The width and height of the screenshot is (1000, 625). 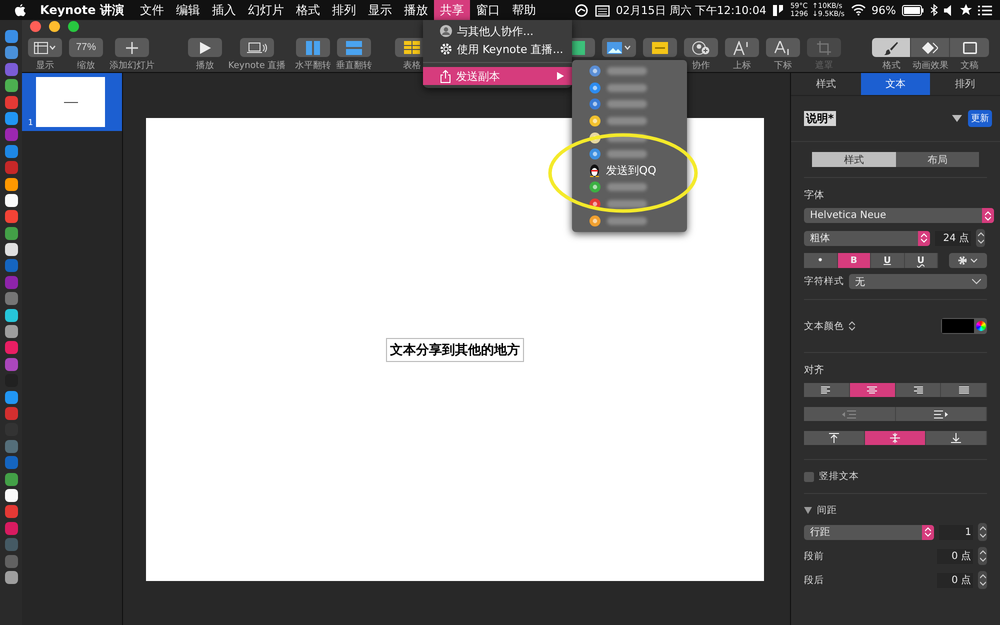 What do you see at coordinates (957, 118) in the screenshot?
I see `dropdown-icon` at bounding box center [957, 118].